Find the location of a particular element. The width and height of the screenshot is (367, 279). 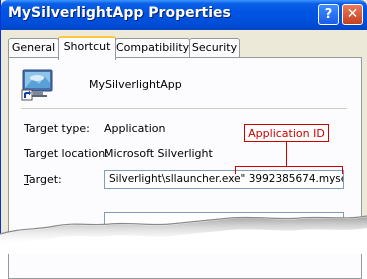

target-type-value: Application is located at coordinates (135, 128).